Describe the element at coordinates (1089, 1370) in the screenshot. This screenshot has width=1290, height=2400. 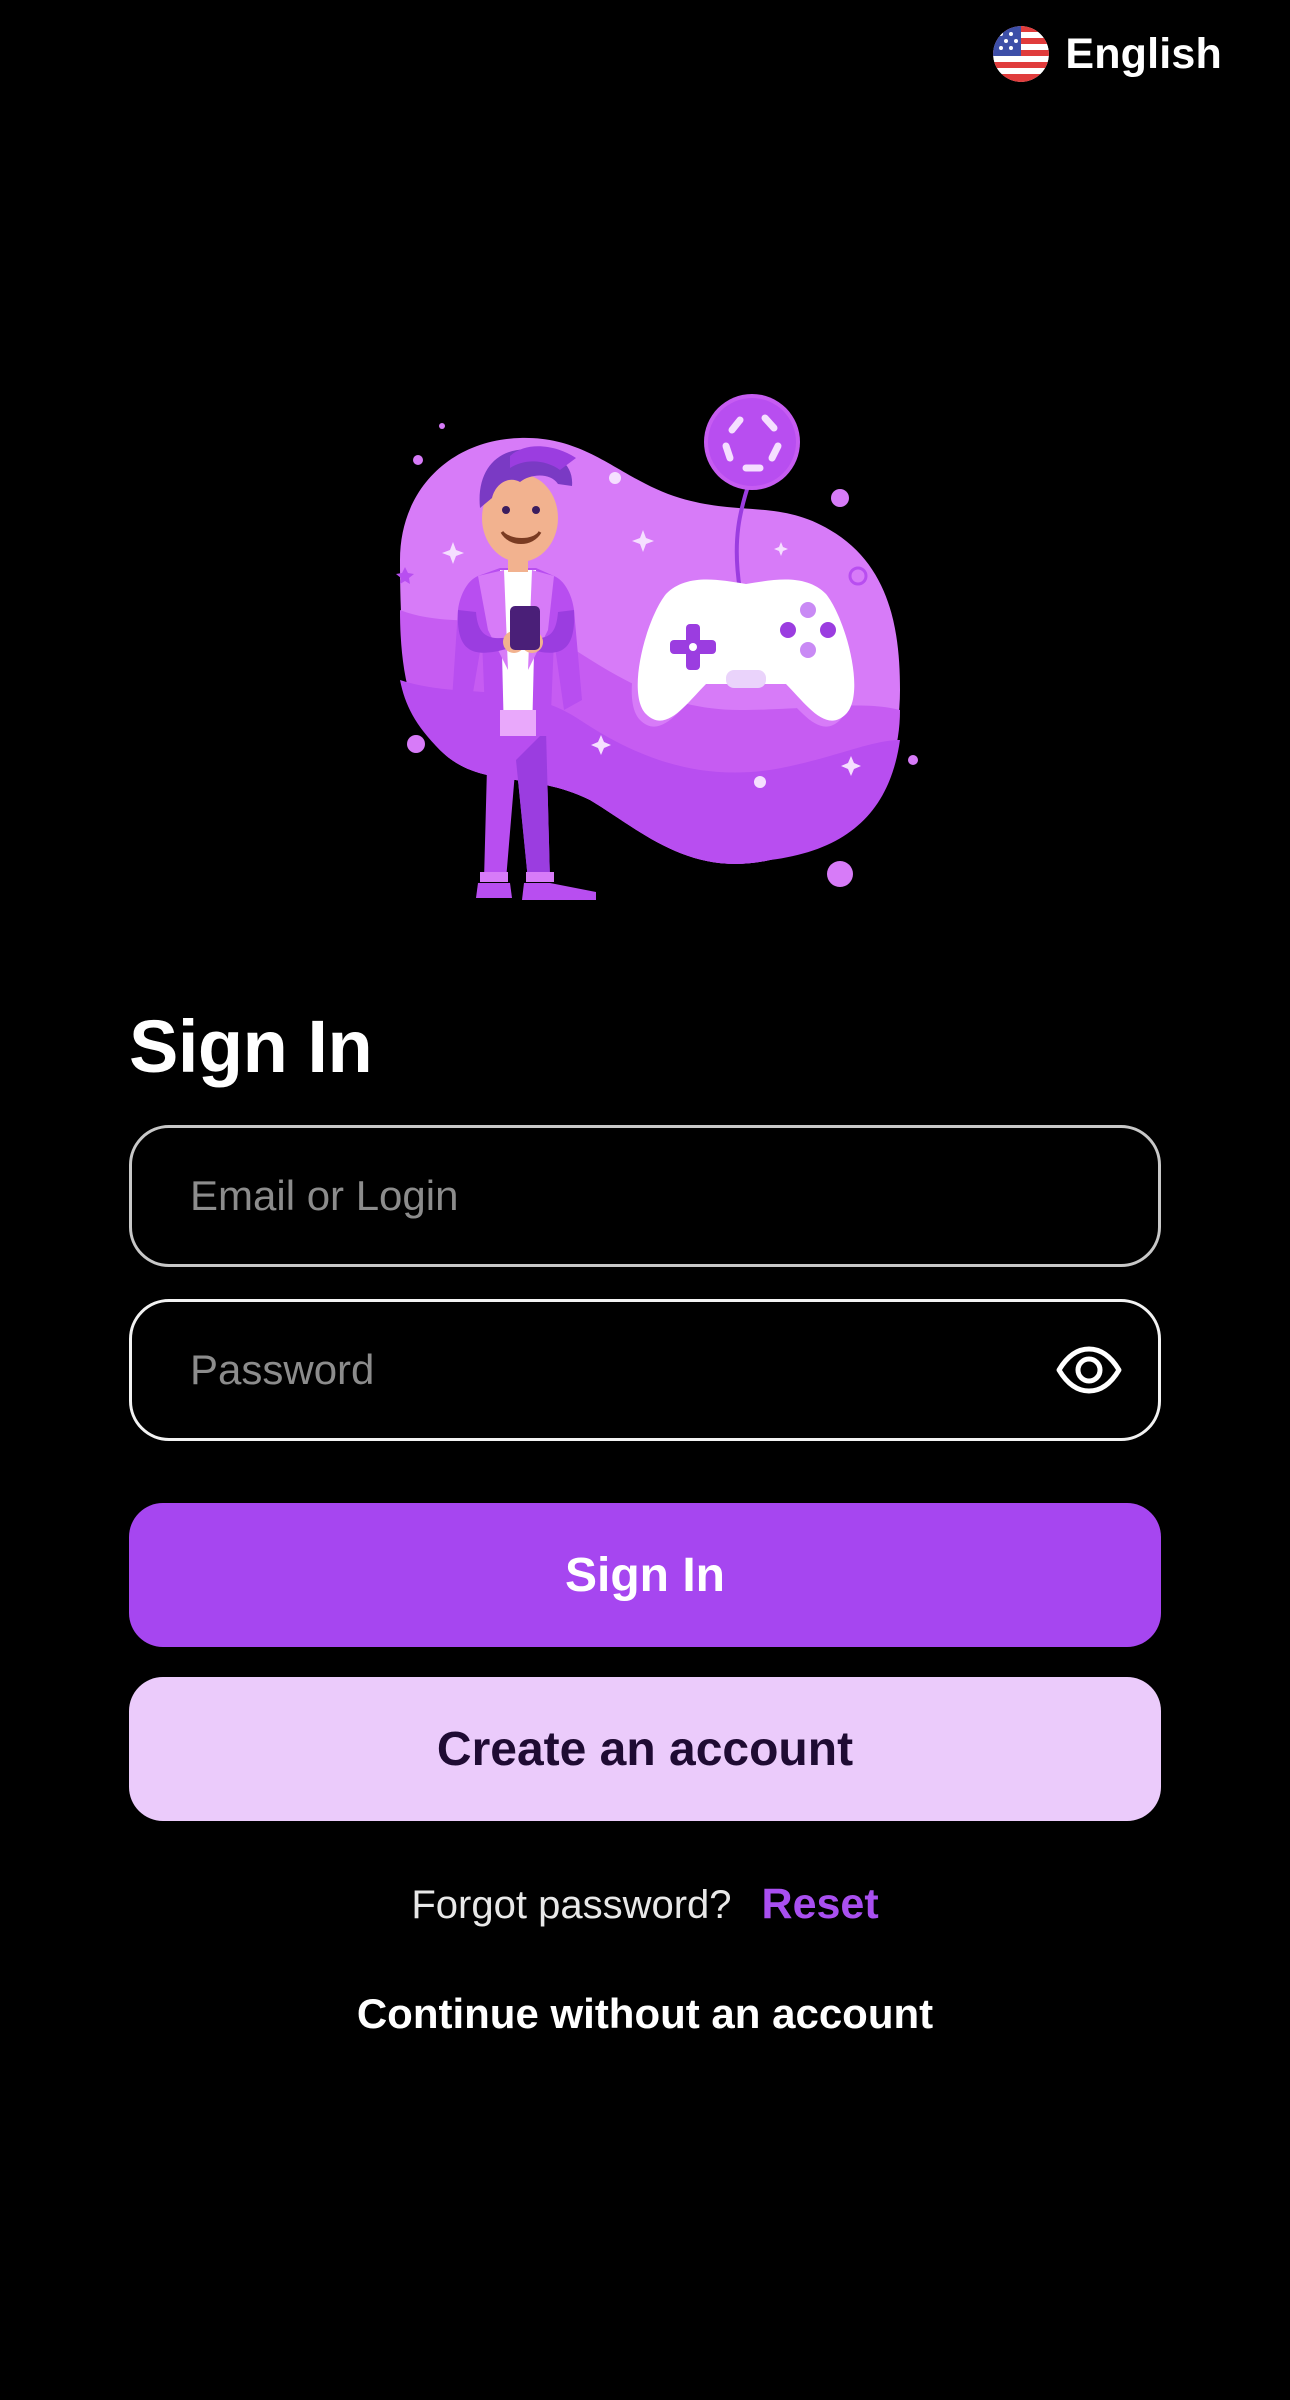
I see `eye-icon` at that location.